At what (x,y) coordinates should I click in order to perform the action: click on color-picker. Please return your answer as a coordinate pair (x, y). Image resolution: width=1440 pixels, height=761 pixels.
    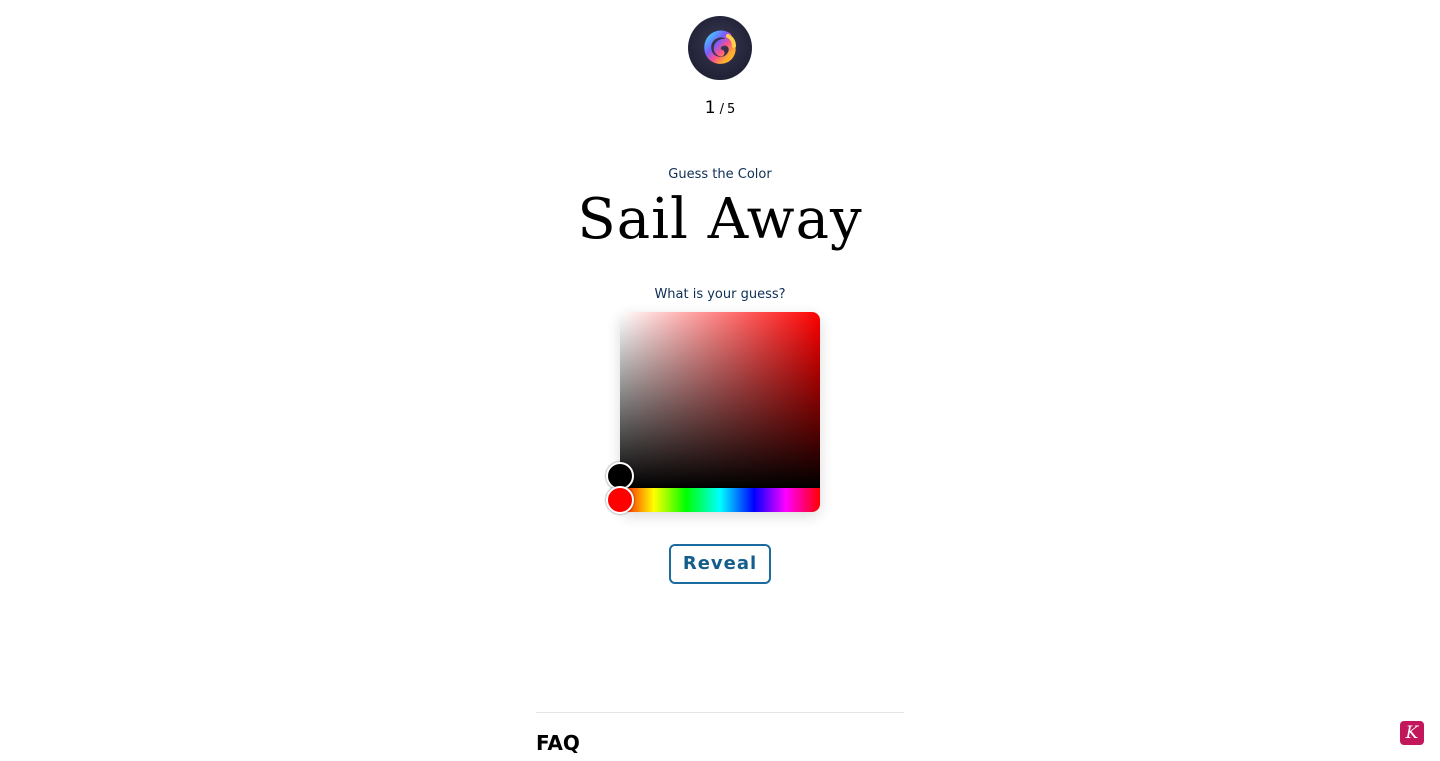
    Looking at the image, I should click on (713, 413).